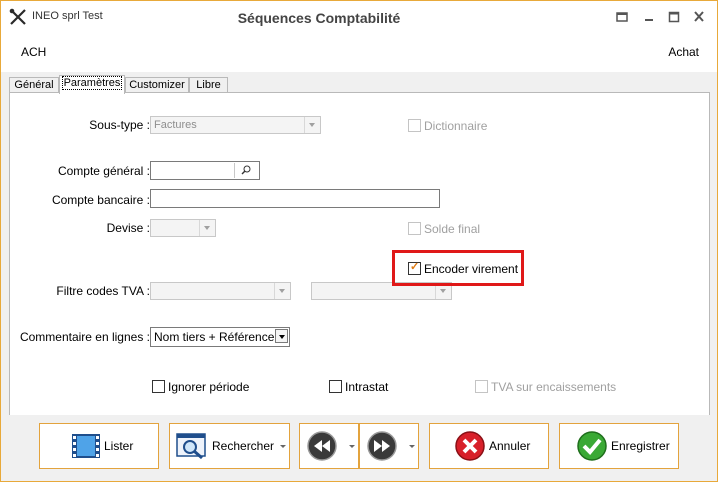  I want to click on commentaire-value: Nom tiers + Référence, so click(214, 337).